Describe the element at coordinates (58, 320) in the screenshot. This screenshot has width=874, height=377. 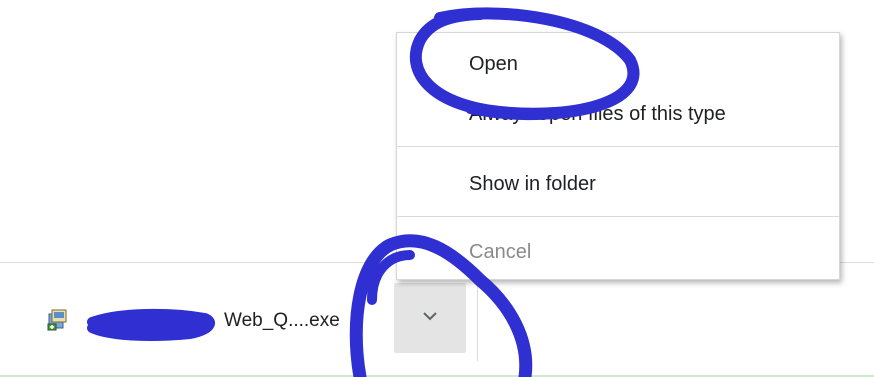
I see `installer-icon` at that location.